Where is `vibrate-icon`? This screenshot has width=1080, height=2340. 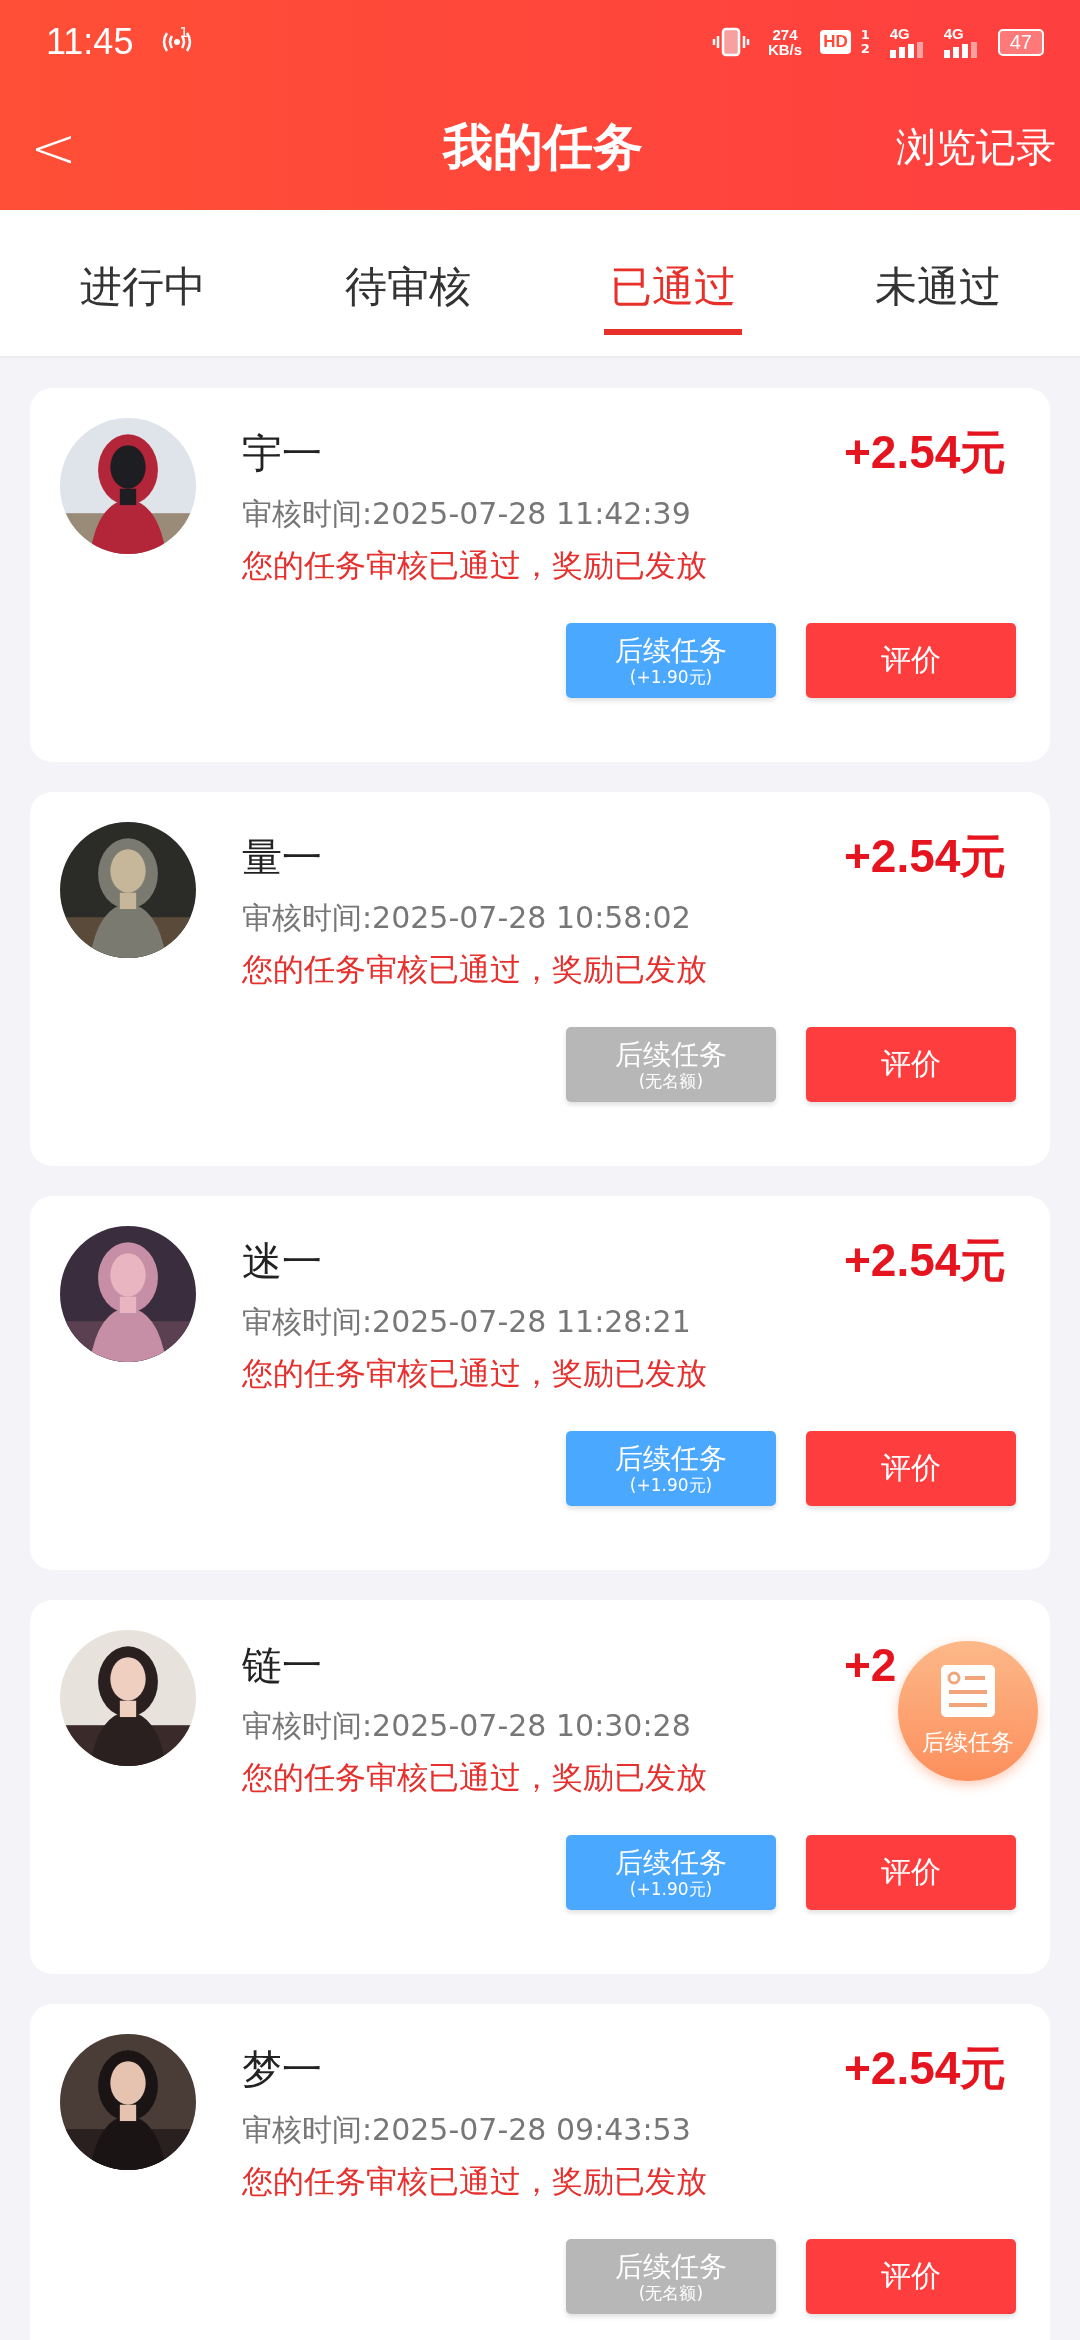 vibrate-icon is located at coordinates (730, 42).